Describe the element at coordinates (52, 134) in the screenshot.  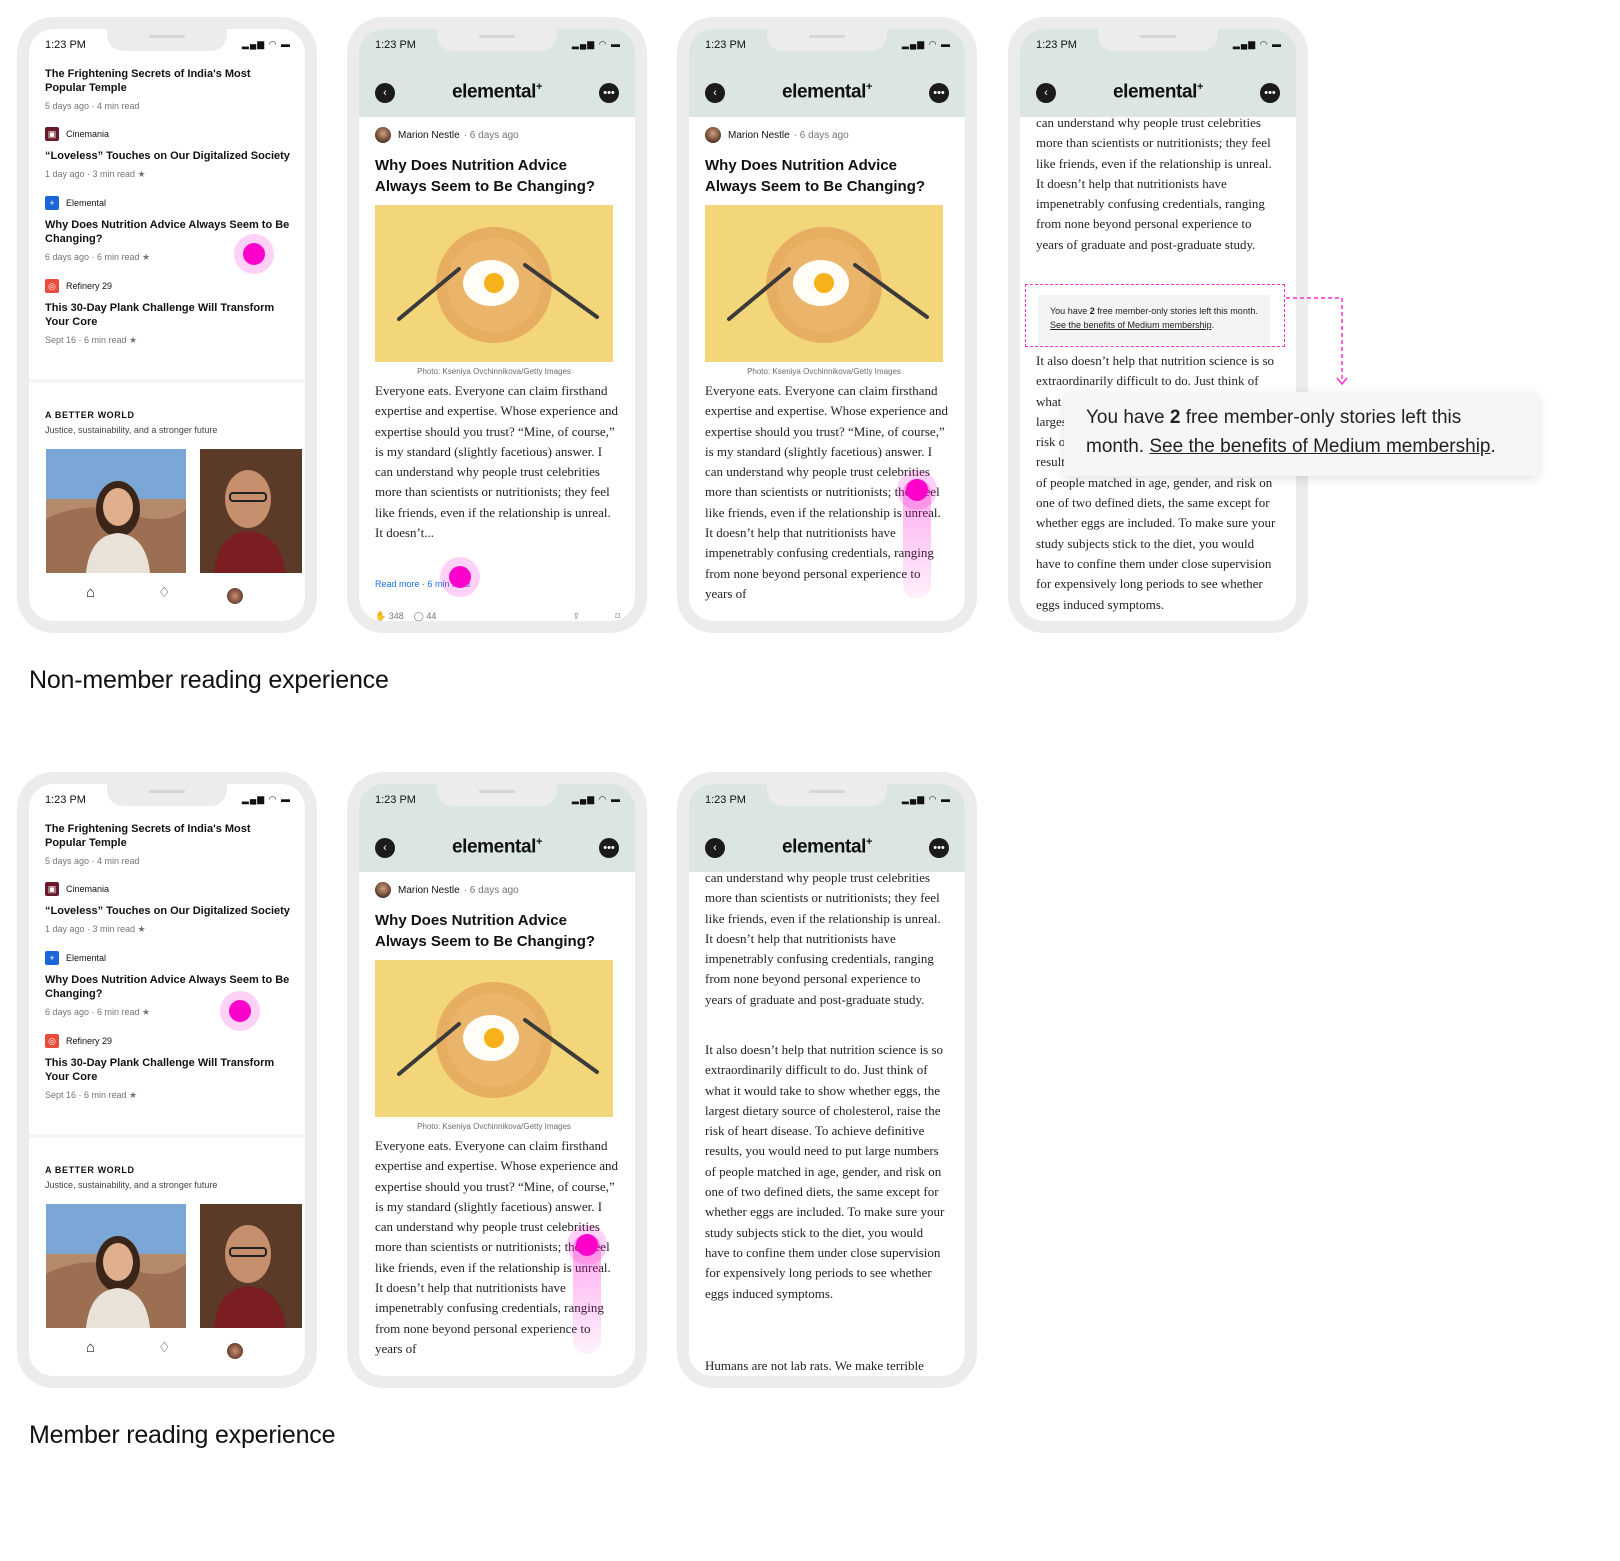
I see `cinemania-logo-icon: ▣` at that location.